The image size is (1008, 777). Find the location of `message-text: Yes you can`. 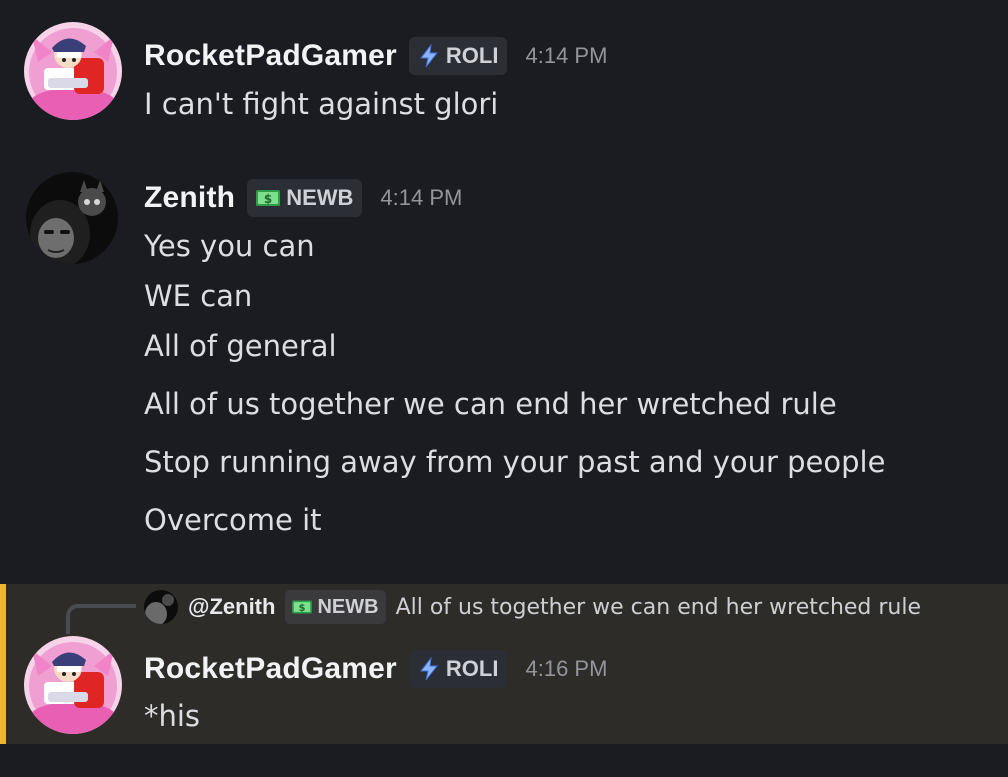

message-text: Yes you can is located at coordinates (229, 246).